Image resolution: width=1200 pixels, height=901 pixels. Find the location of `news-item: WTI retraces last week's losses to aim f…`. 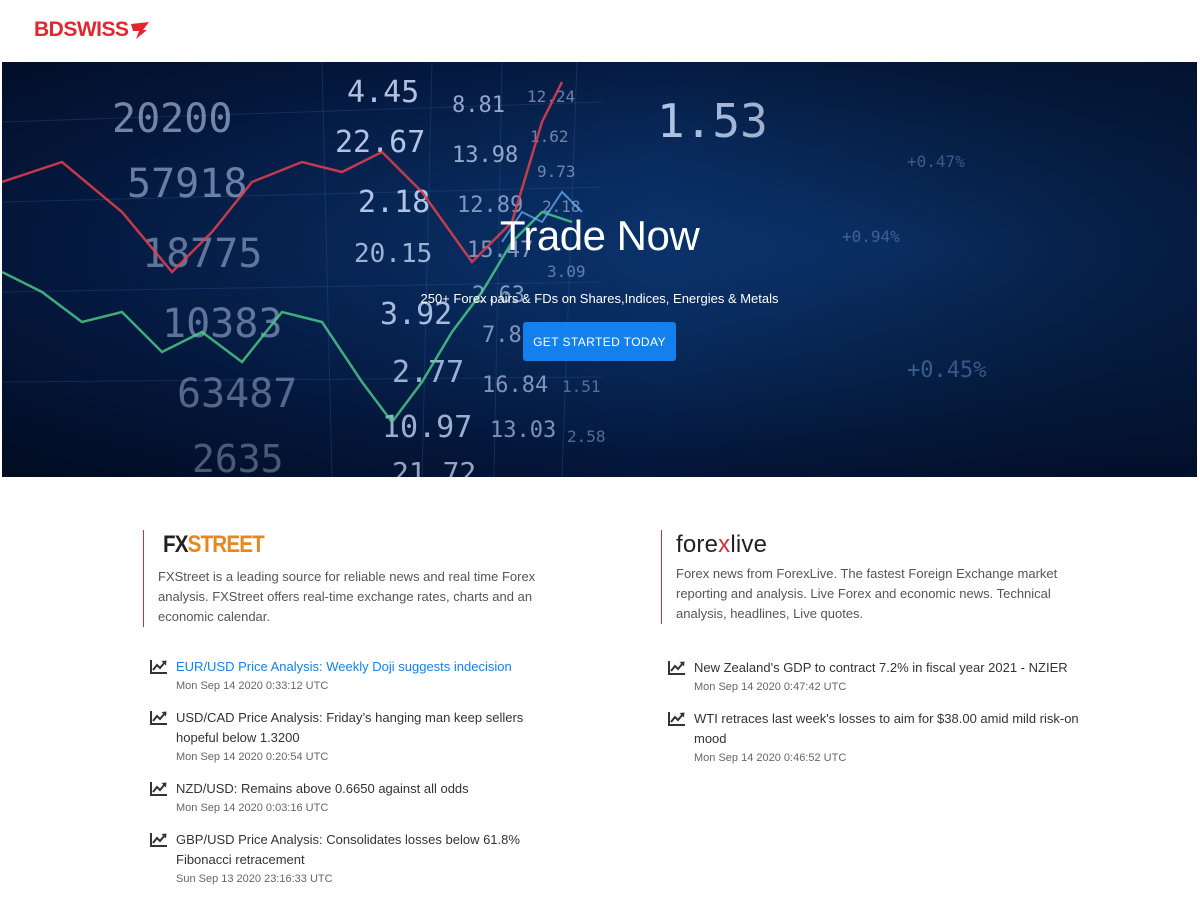

news-item: WTI retraces last week's losses to aim f… is located at coordinates (878, 738).